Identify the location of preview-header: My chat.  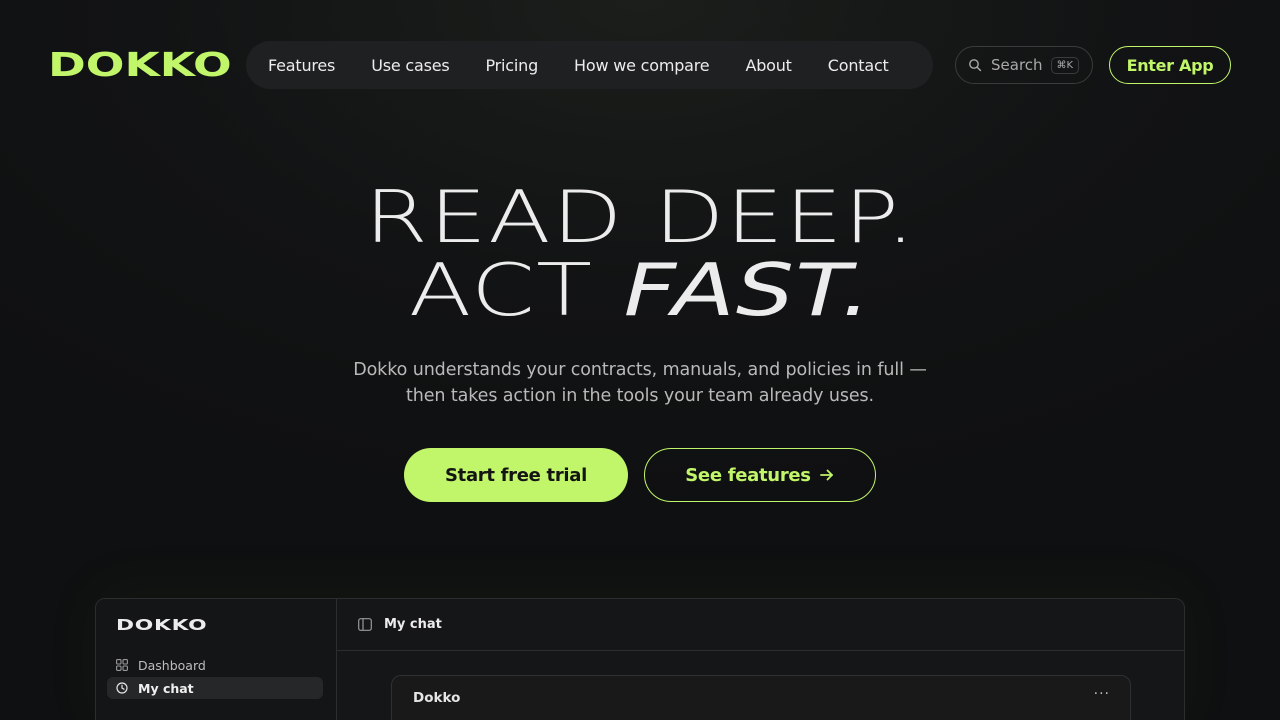
(760, 625).